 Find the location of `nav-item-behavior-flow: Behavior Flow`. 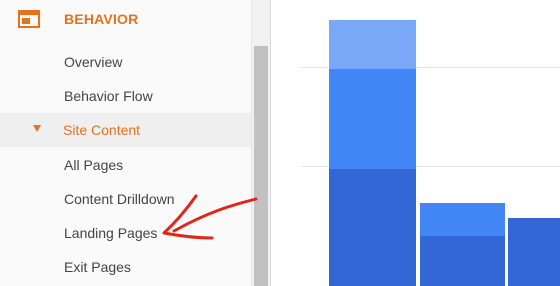

nav-item-behavior-flow: Behavior Flow is located at coordinates (125, 96).